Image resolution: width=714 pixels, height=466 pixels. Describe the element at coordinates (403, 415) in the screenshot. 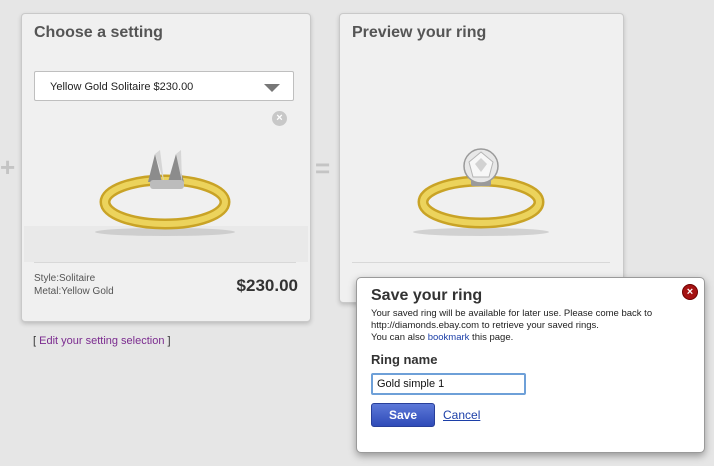

I see `save-button: Save` at that location.